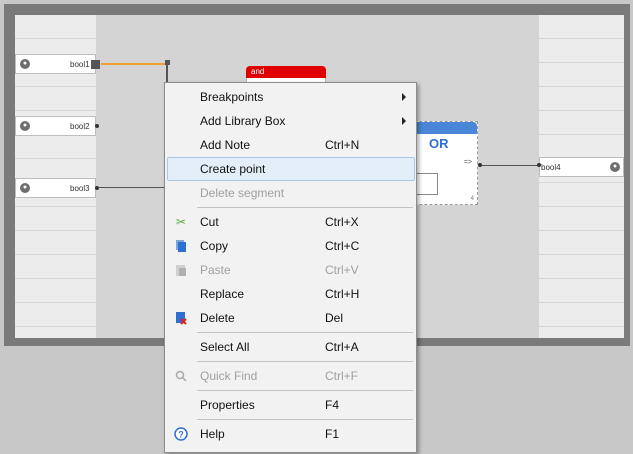 This screenshot has height=454, width=633. Describe the element at coordinates (80, 126) in the screenshot. I see `variable-label: bool2` at that location.